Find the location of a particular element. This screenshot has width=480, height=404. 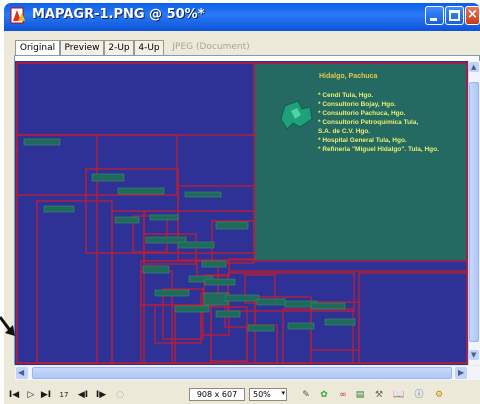

tab-2-up: 2-Up is located at coordinates (119, 47).